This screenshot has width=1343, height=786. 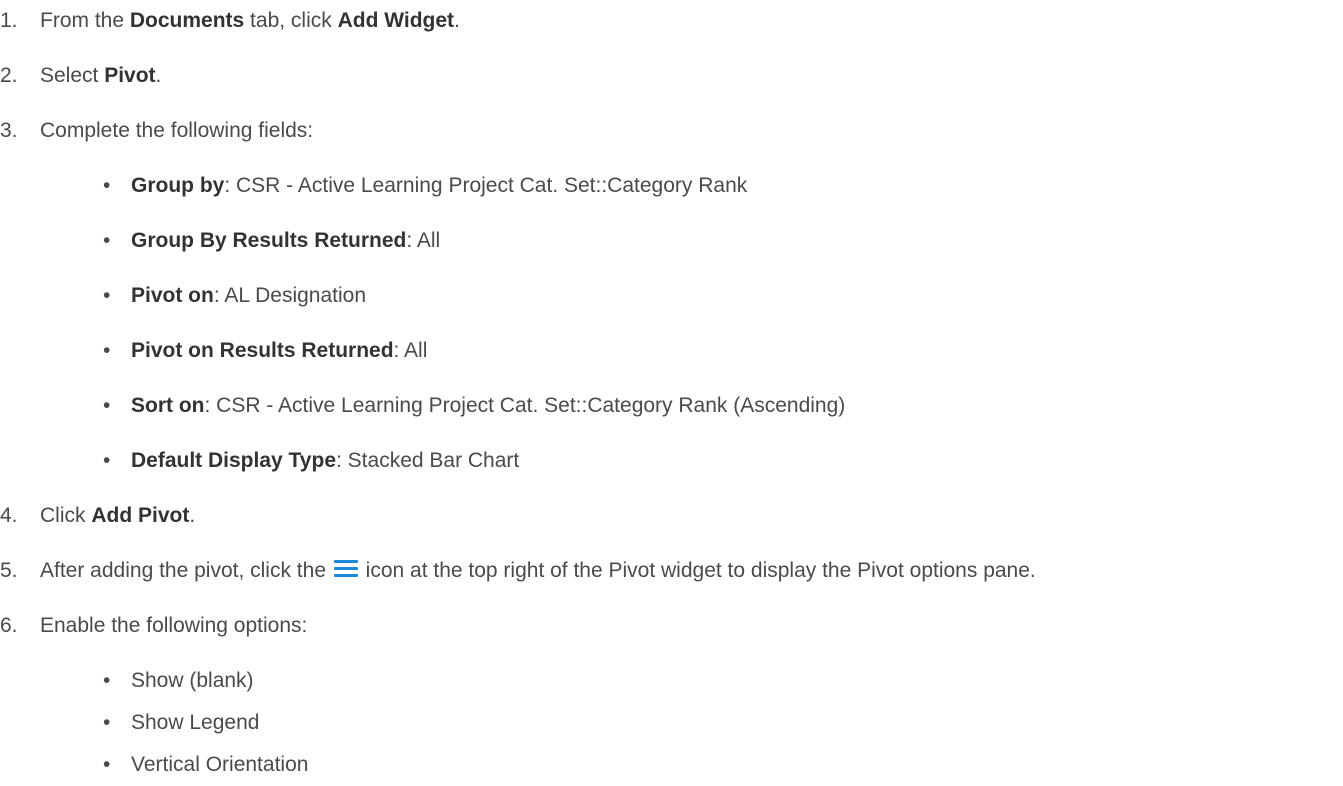 What do you see at coordinates (140, 515) in the screenshot?
I see `add-pivot-label: Add Pivot` at bounding box center [140, 515].